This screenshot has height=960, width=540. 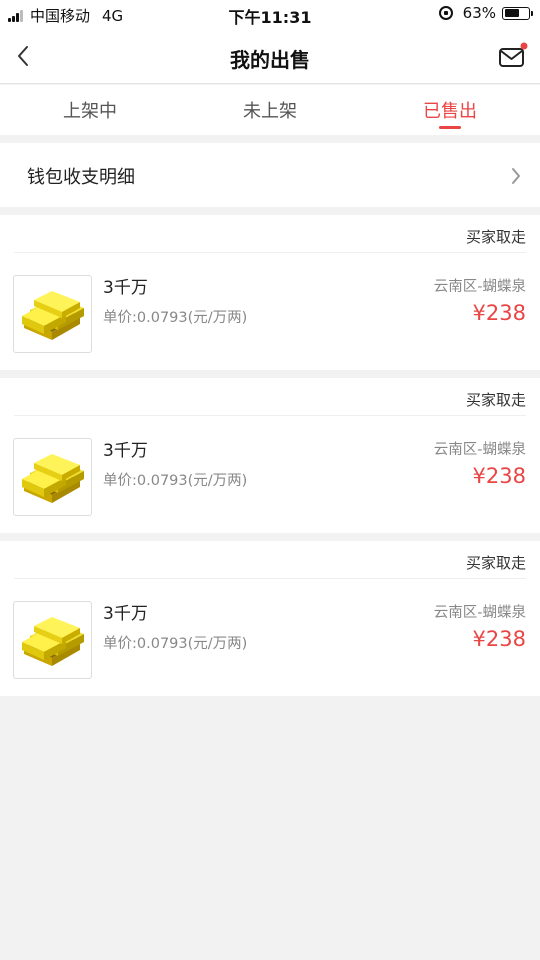 I want to click on status-right: 63%, so click(x=485, y=13).